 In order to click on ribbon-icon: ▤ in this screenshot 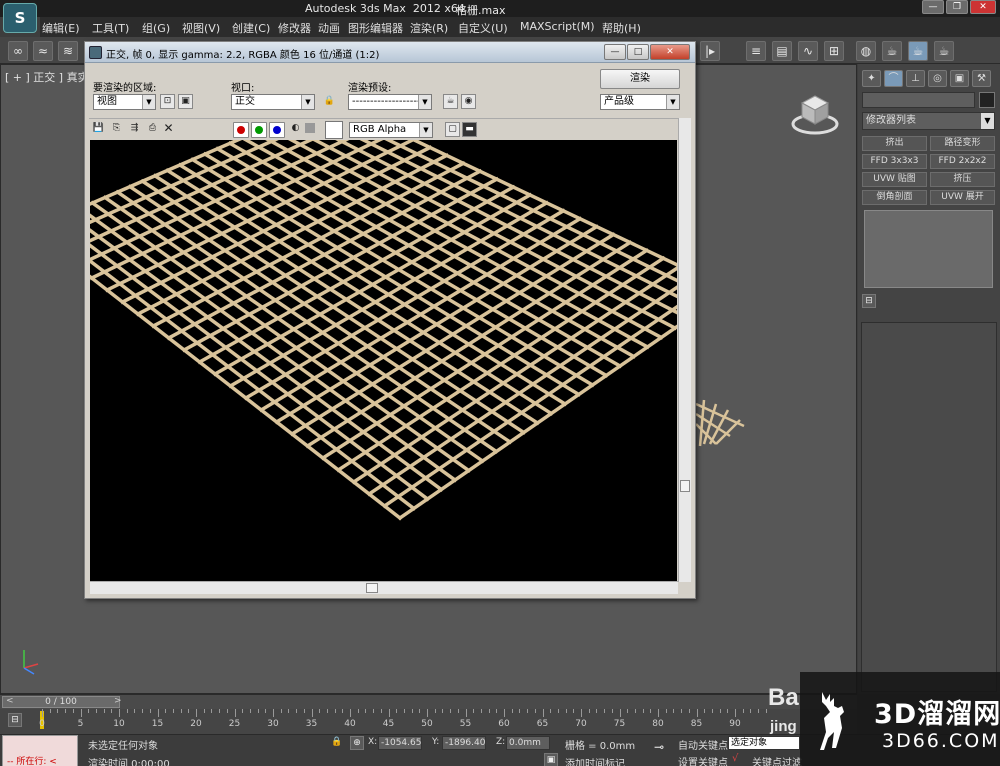, I will do `click(782, 51)`.